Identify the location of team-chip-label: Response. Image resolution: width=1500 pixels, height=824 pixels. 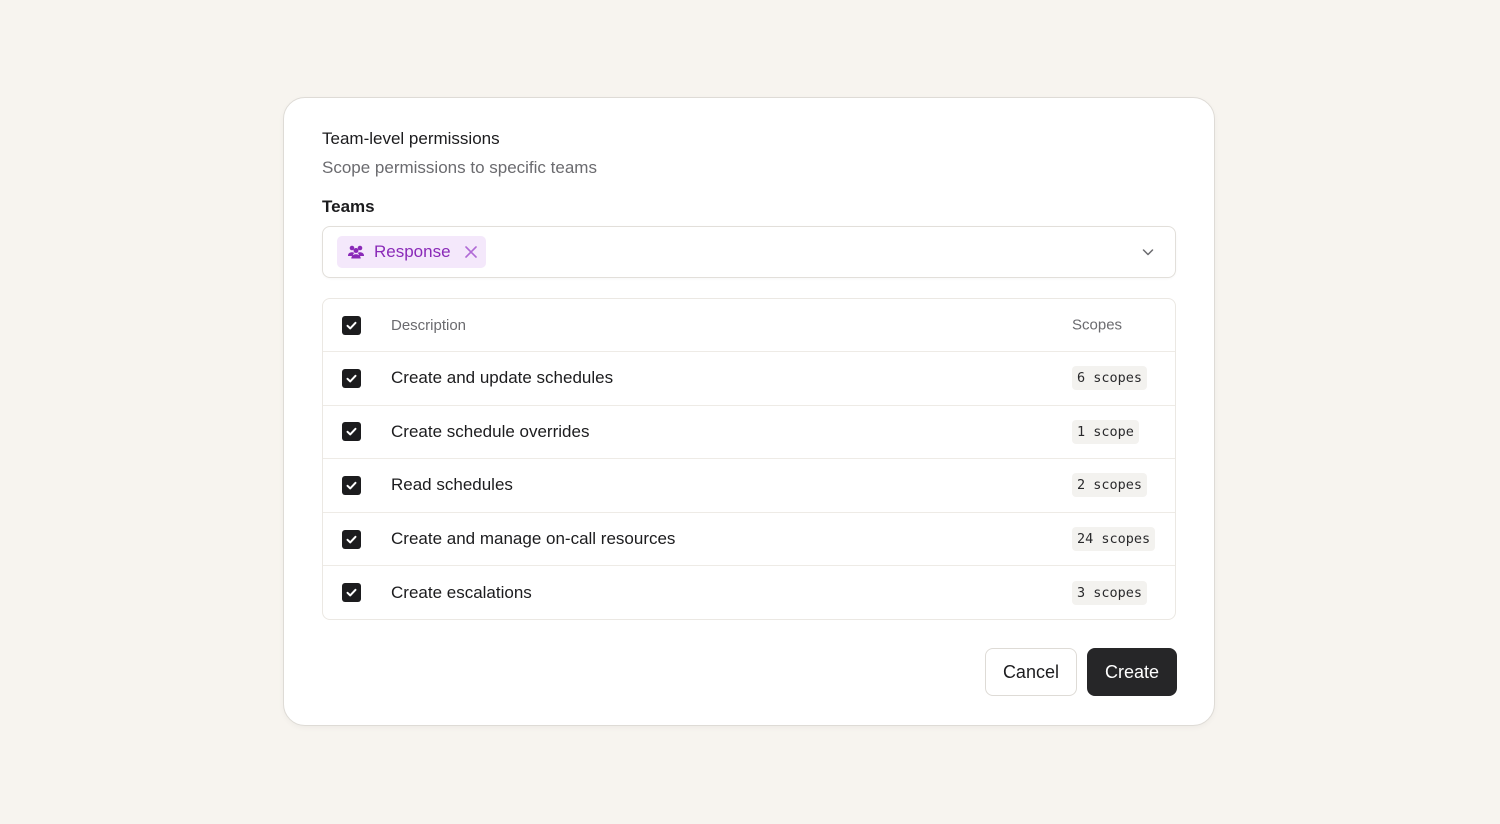
(412, 251).